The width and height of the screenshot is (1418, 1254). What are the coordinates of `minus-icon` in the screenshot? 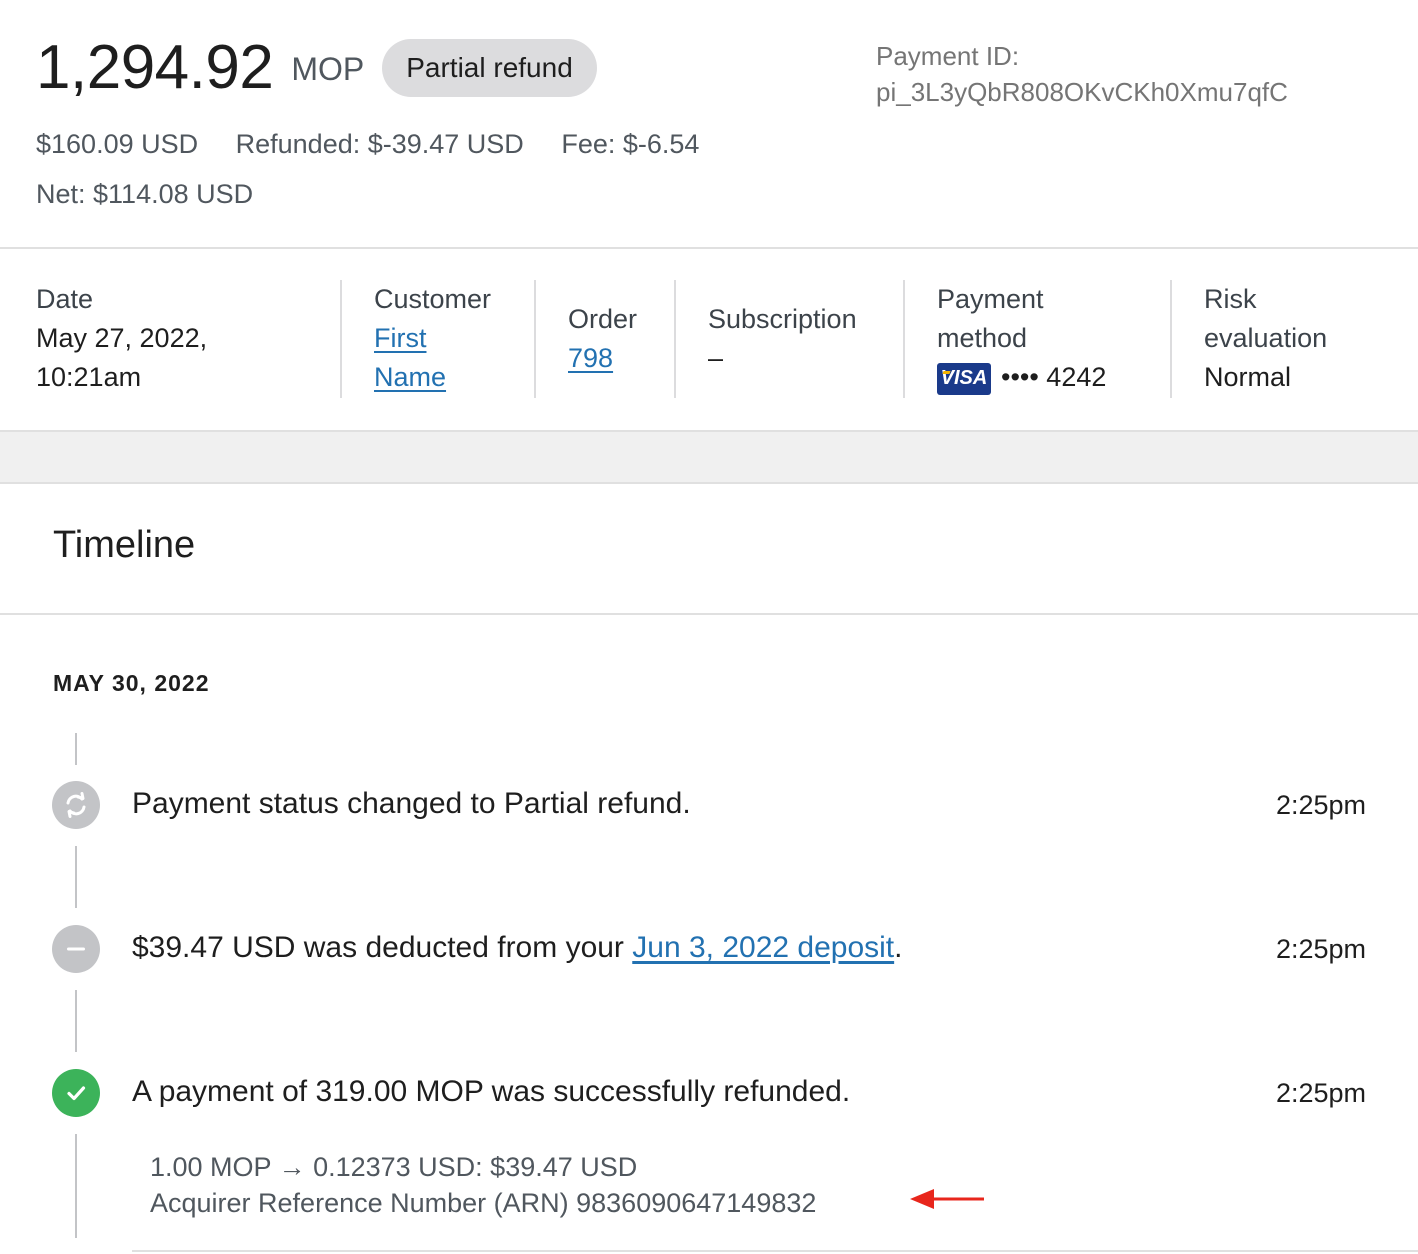 It's located at (76, 949).